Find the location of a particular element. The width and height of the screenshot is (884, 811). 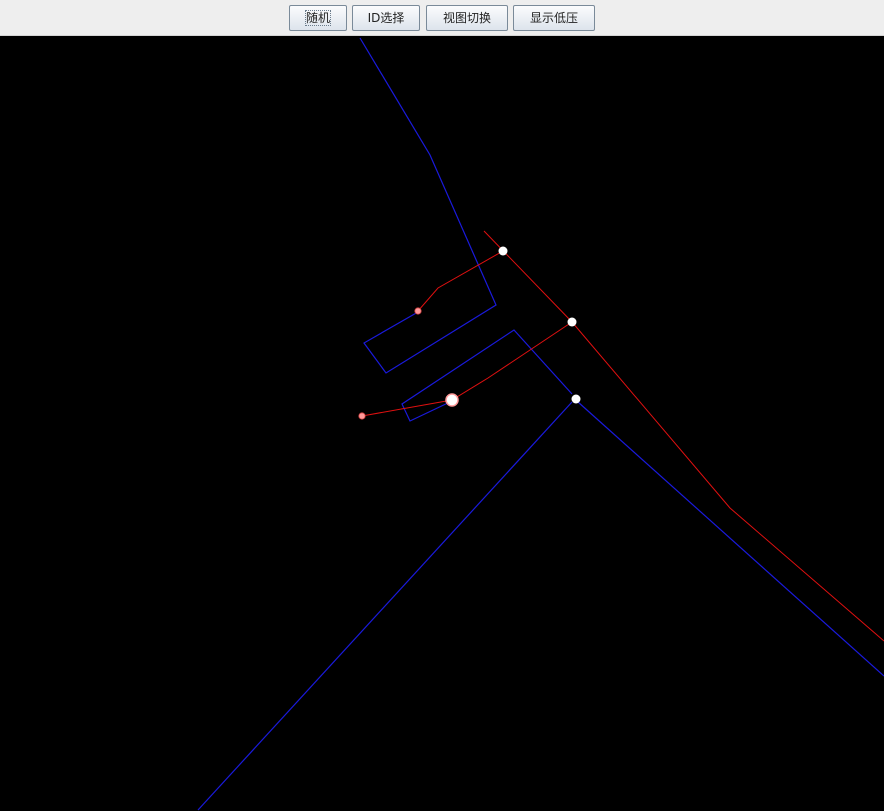

random-button: 随机 is located at coordinates (318, 18).